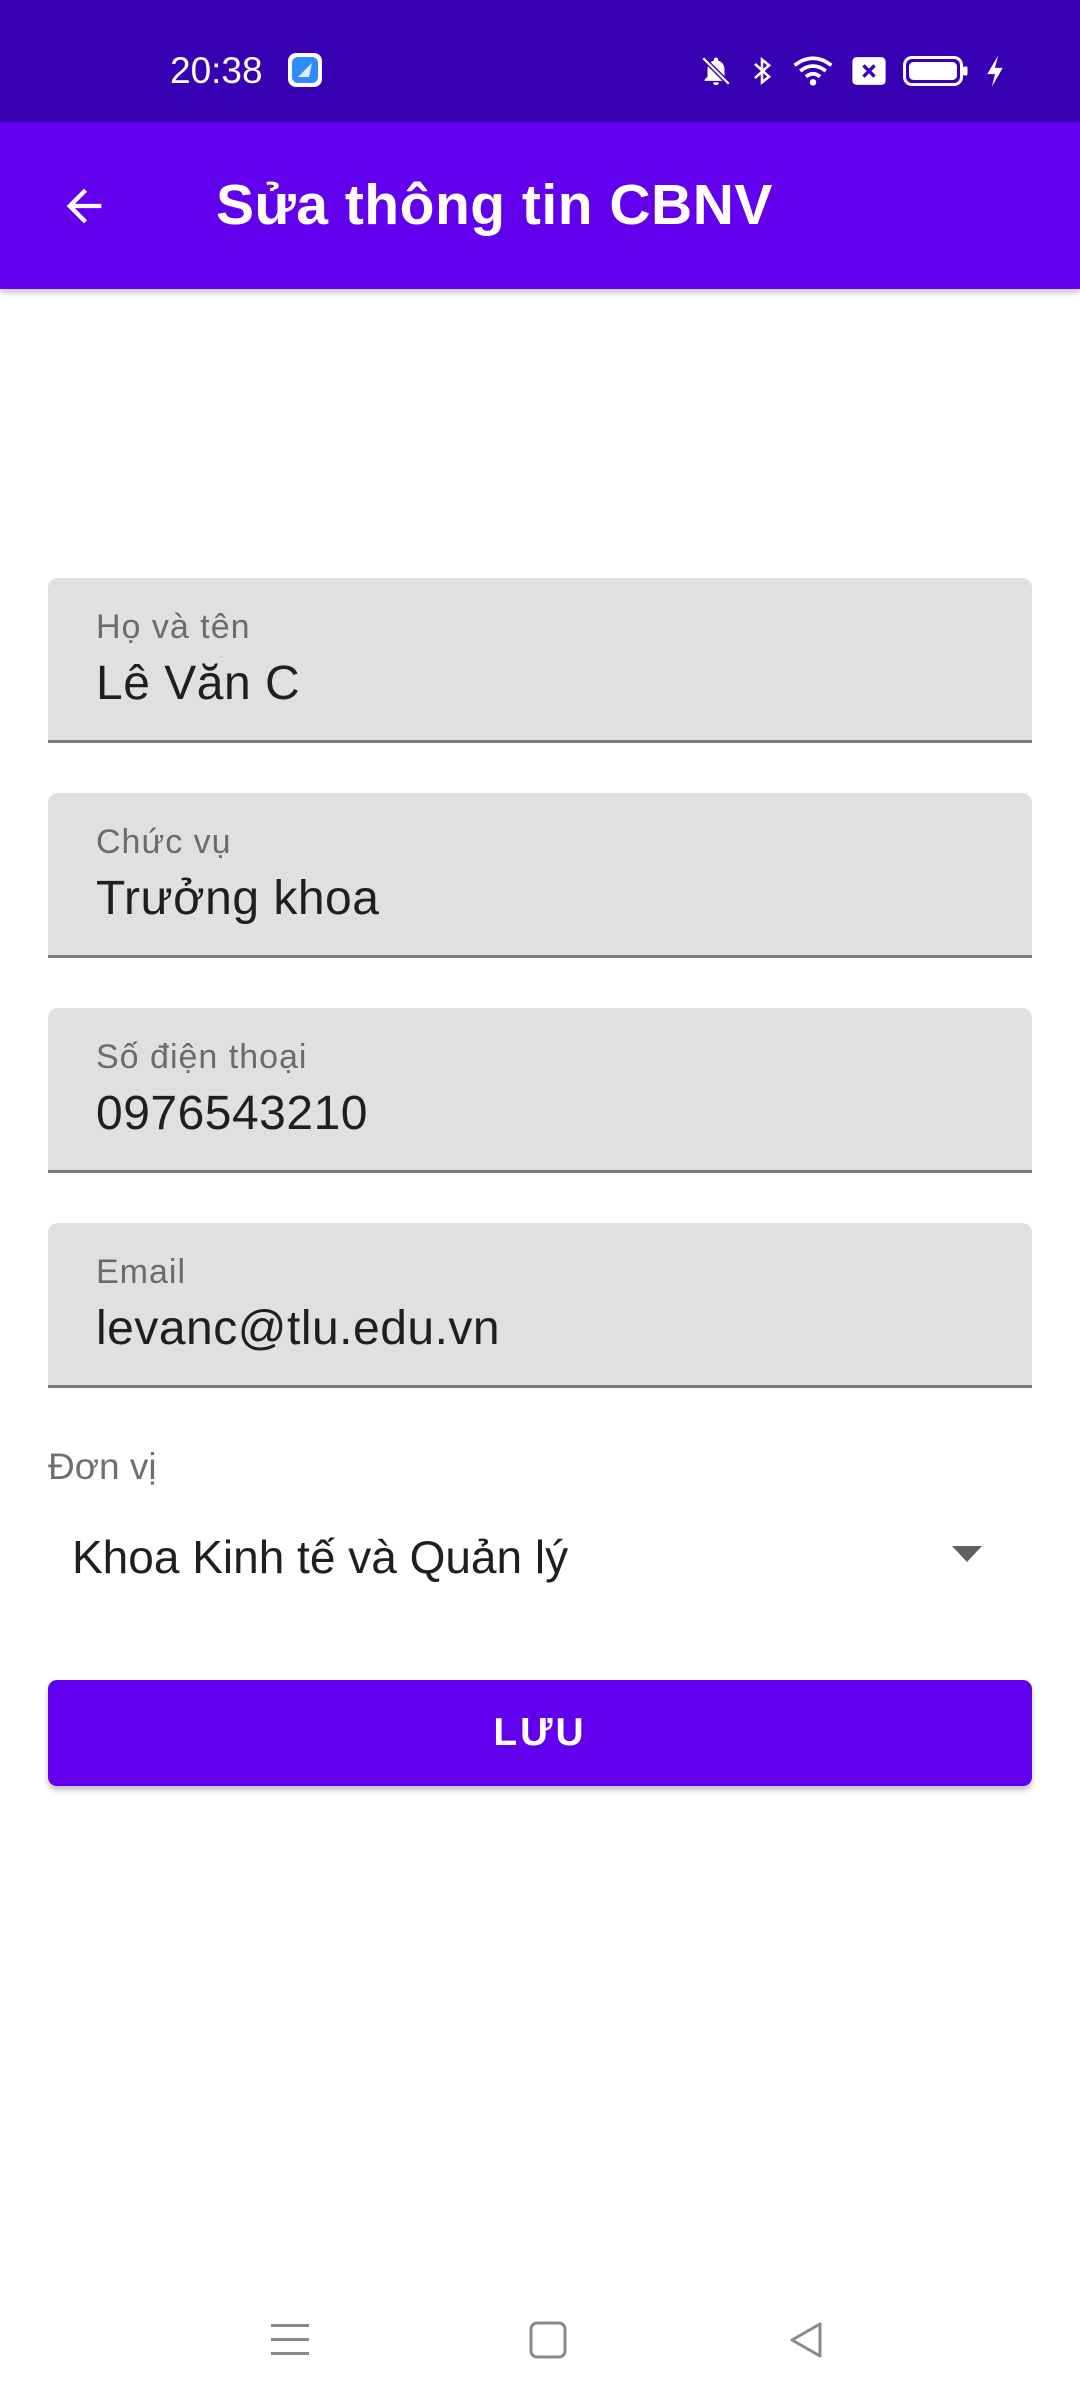  I want to click on email-label: Email, so click(141, 1272).